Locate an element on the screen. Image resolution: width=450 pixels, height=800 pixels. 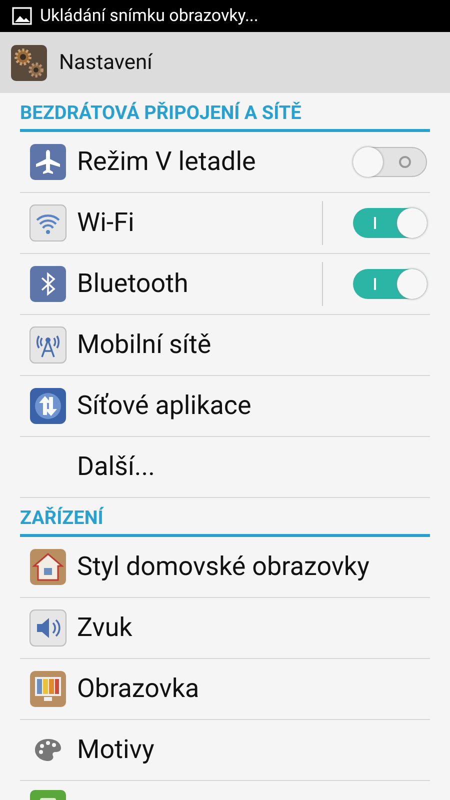
setting-label: Mobilní sítě is located at coordinates (253, 345).